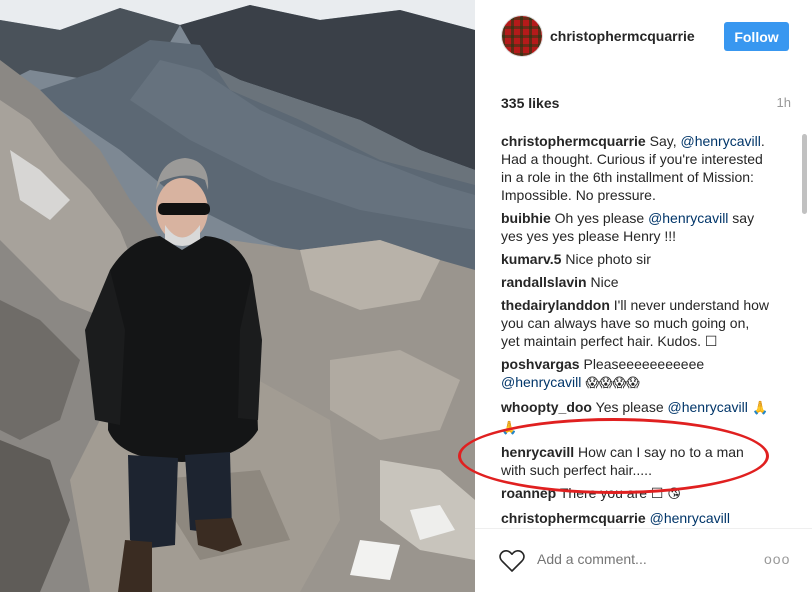  Describe the element at coordinates (777, 559) in the screenshot. I see `more-options-icon: ooo` at that location.